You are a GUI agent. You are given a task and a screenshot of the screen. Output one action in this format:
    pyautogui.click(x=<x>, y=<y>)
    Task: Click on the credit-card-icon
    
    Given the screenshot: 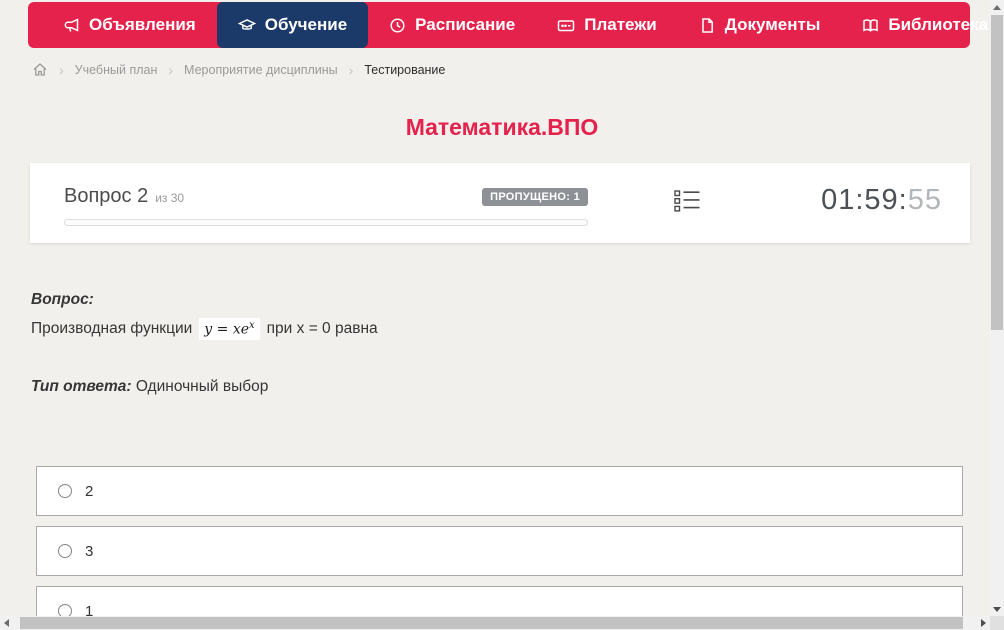 What is the action you would take?
    pyautogui.click(x=566, y=25)
    